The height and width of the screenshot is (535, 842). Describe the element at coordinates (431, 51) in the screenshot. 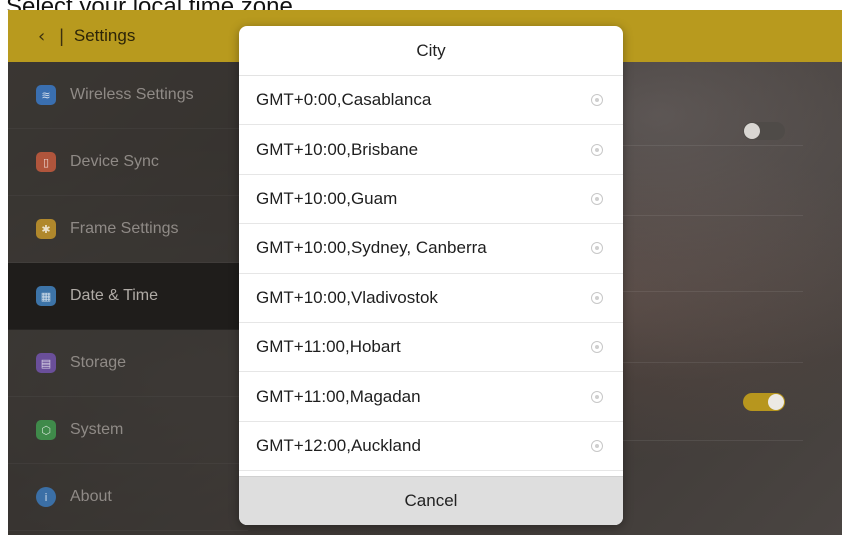

I see `dialog-title: City` at that location.